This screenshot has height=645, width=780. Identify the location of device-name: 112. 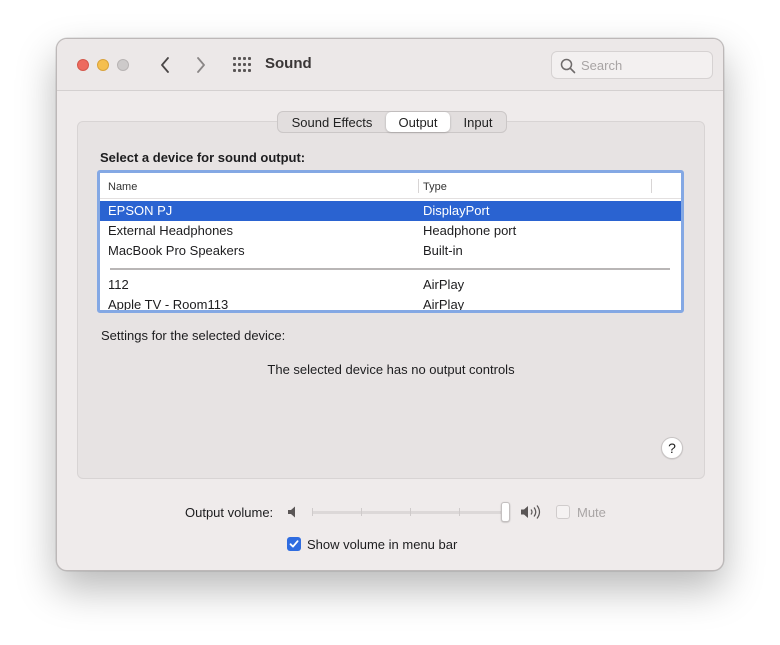
(118, 284).